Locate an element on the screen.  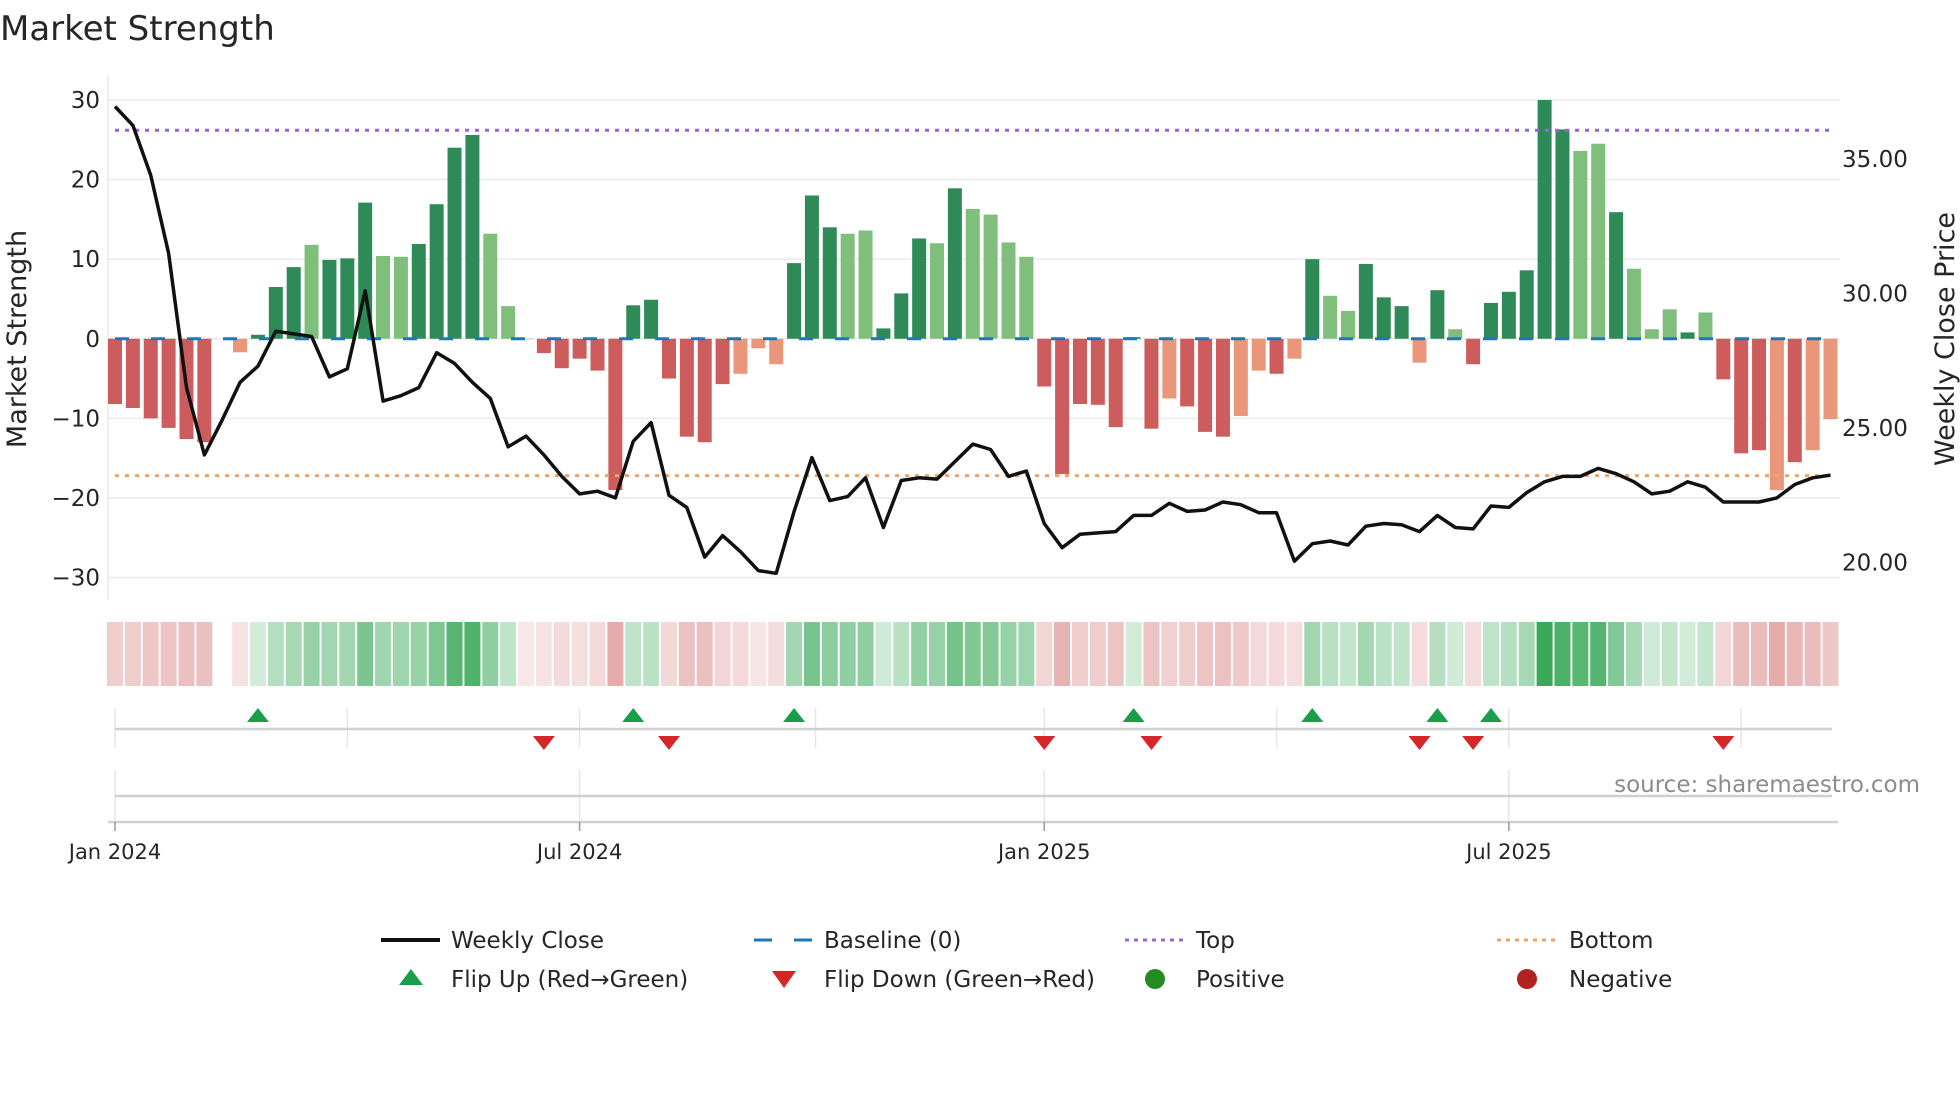
legend-item: Bottom is located at coordinates (1575, 941).